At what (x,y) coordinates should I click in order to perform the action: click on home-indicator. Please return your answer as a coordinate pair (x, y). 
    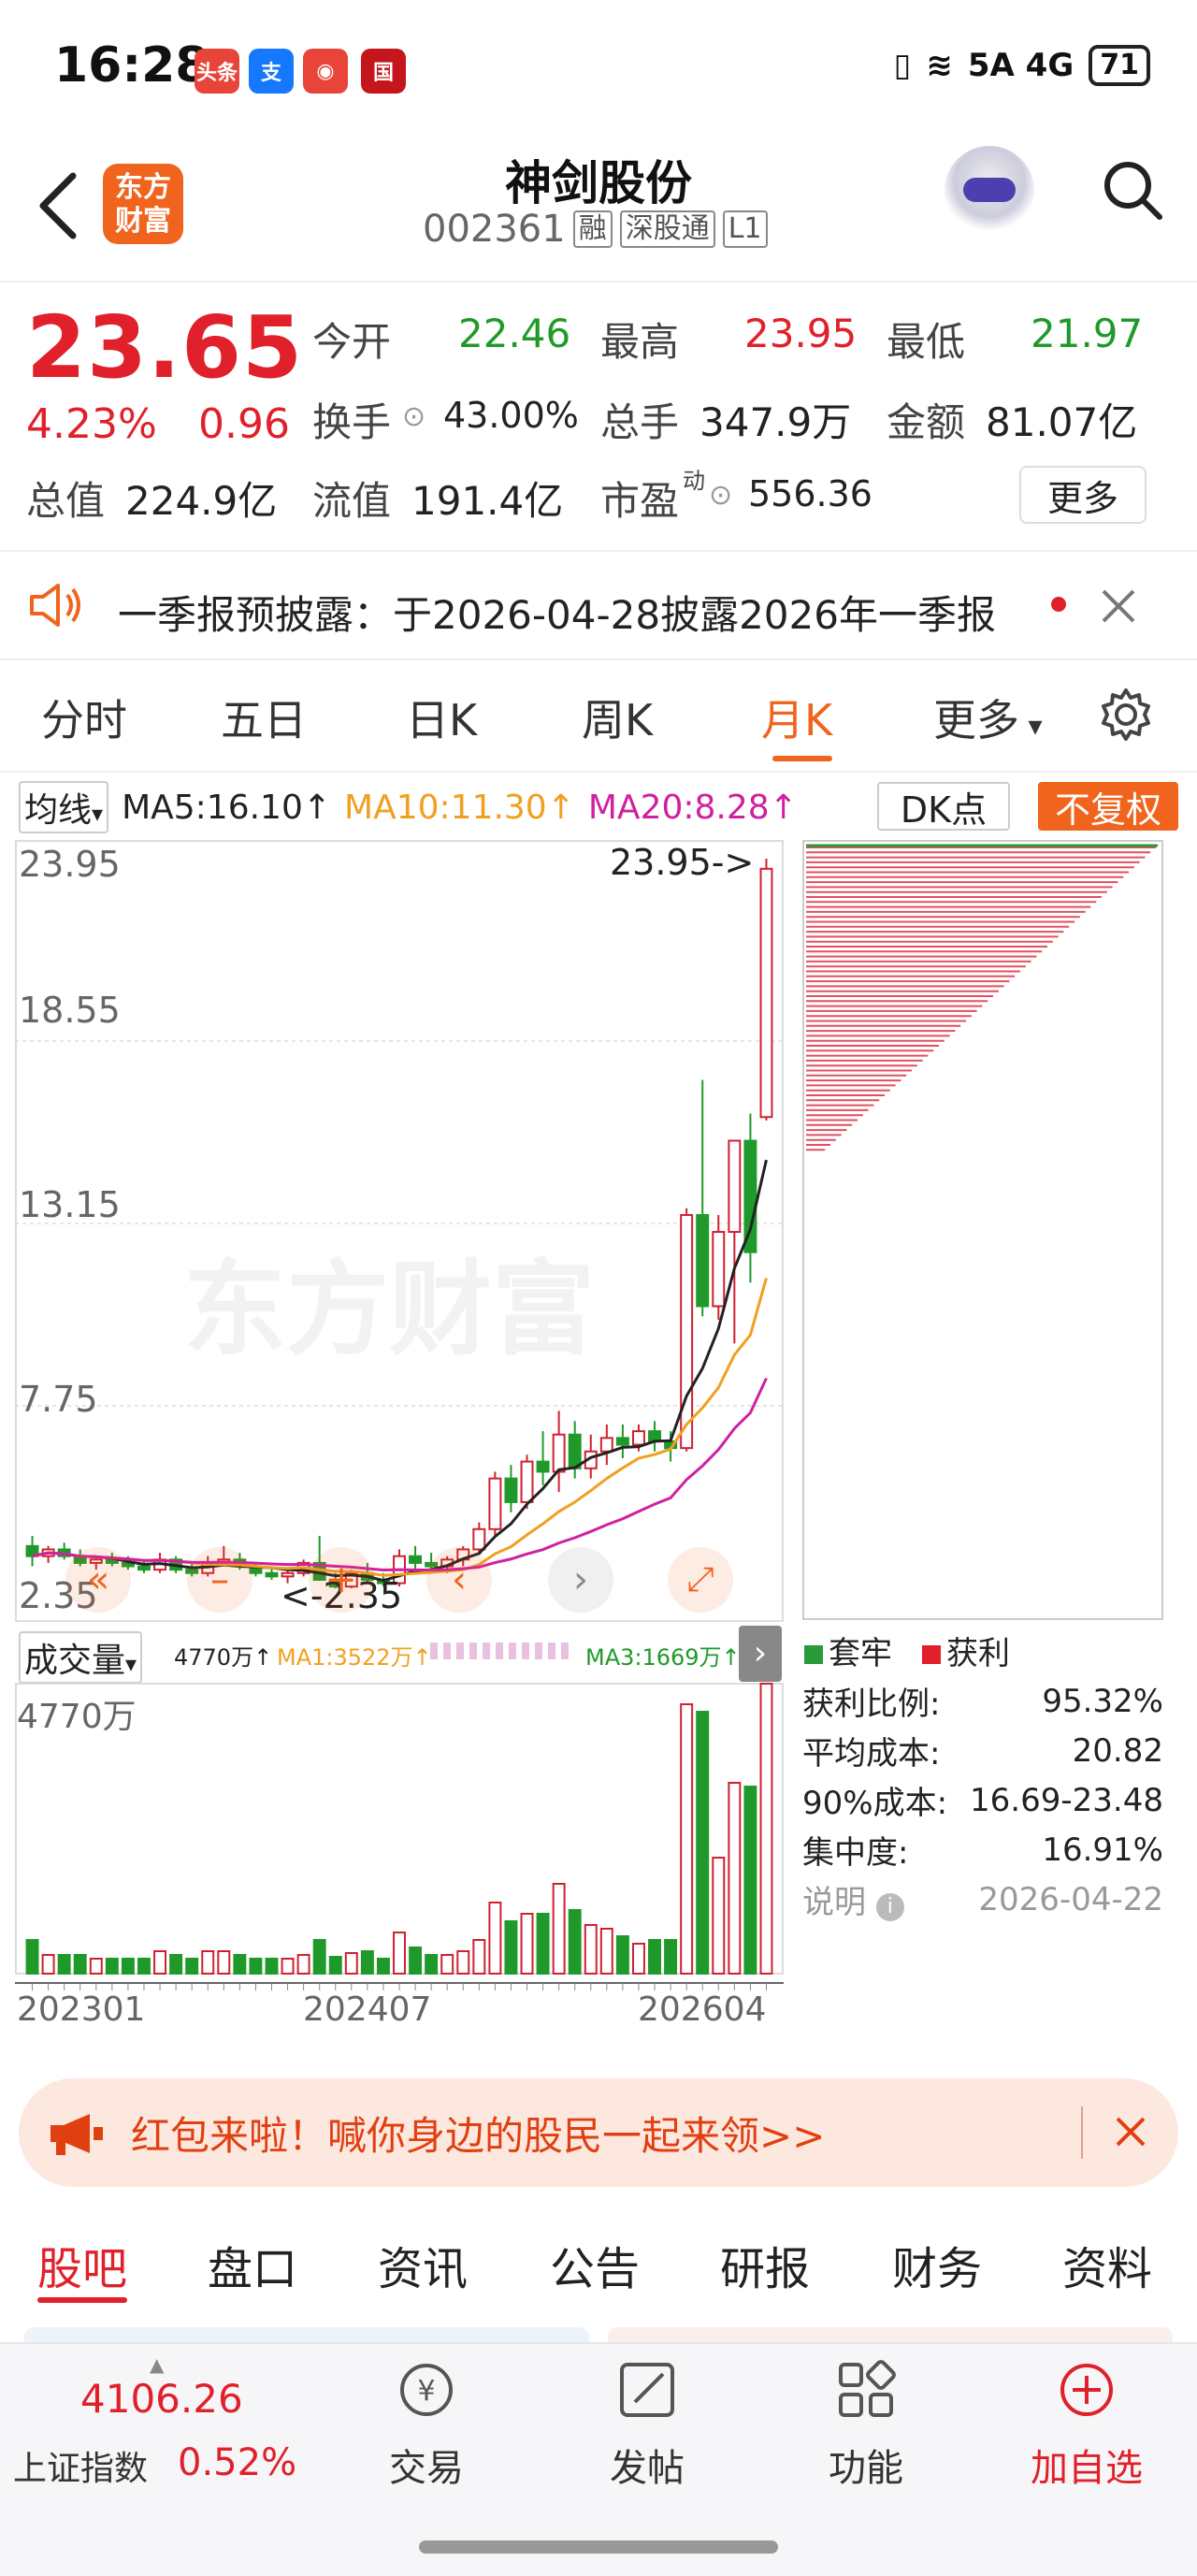
    Looking at the image, I should click on (598, 2547).